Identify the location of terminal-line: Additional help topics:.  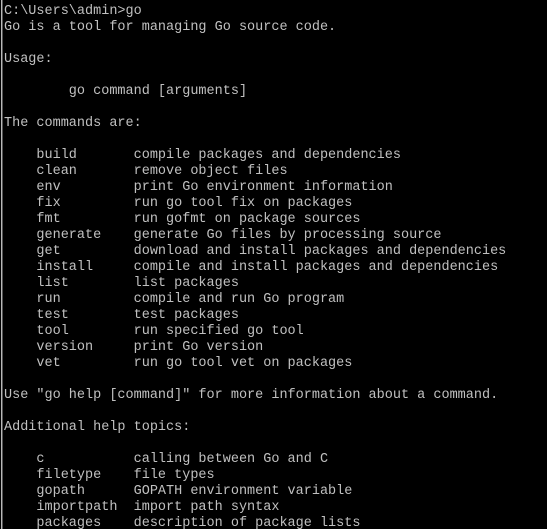
(97, 427).